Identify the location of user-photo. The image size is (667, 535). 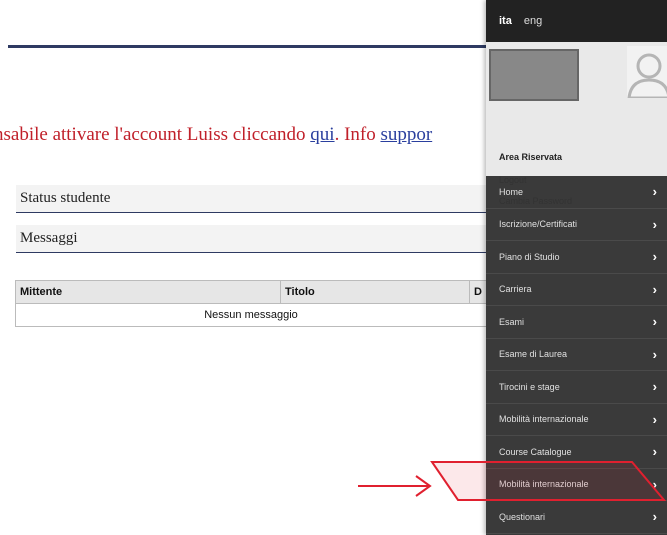
(534, 75).